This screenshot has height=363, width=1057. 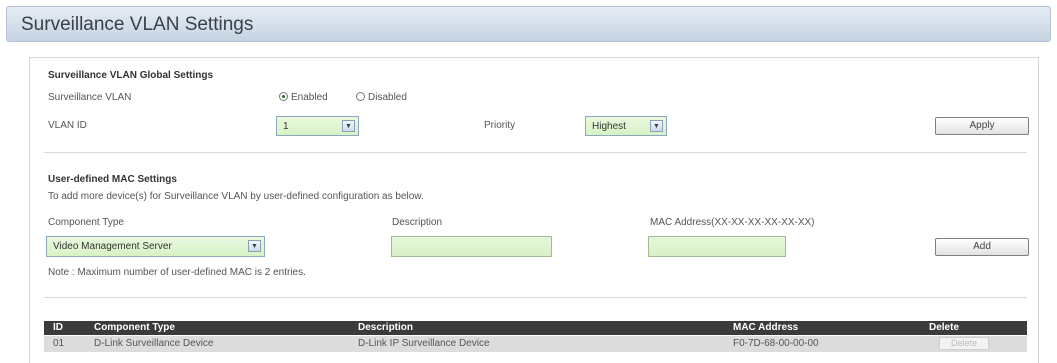 I want to click on title-bar: Surveillance VLAN Settings, so click(x=528, y=24).